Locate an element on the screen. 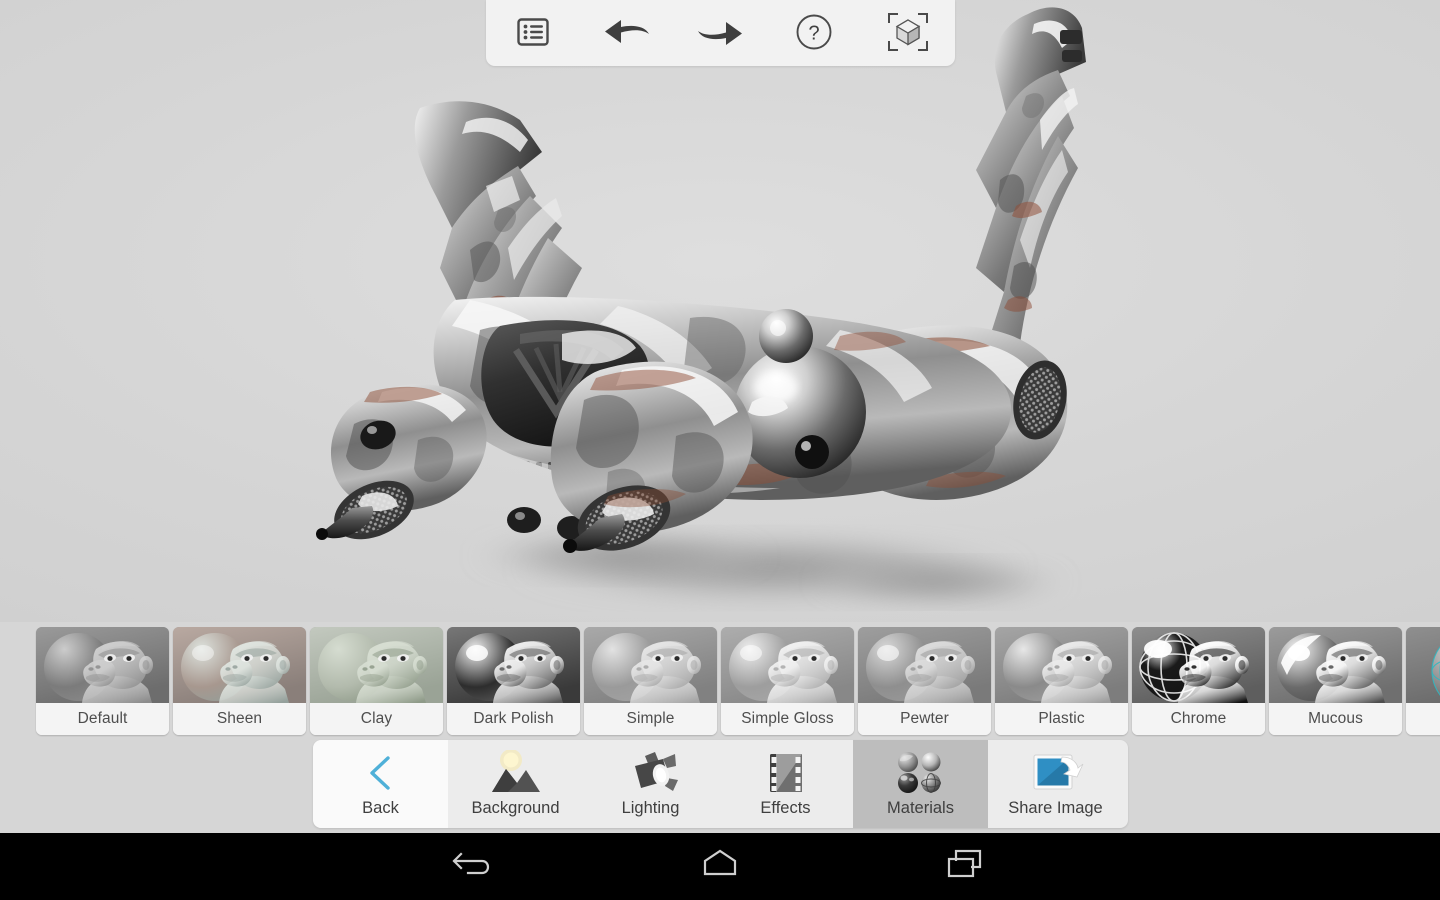  undo-icon is located at coordinates (627, 33).